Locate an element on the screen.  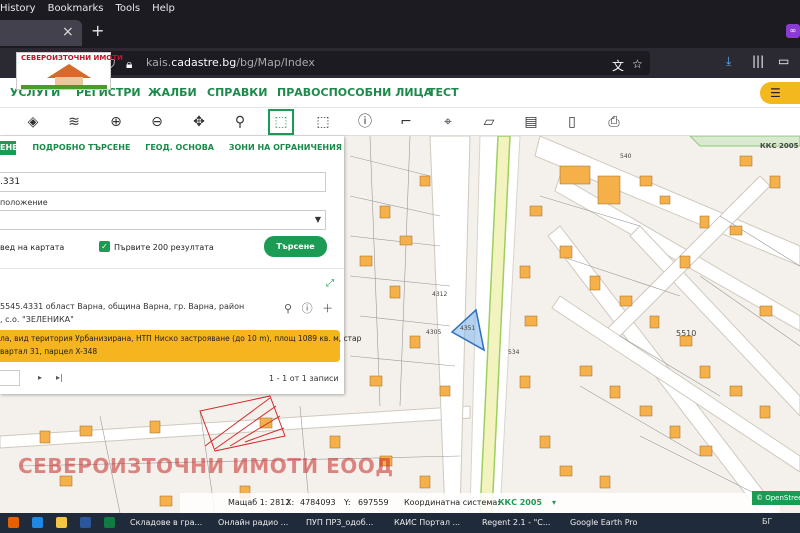
pan-icon: ✥ is located at coordinates (199, 122).